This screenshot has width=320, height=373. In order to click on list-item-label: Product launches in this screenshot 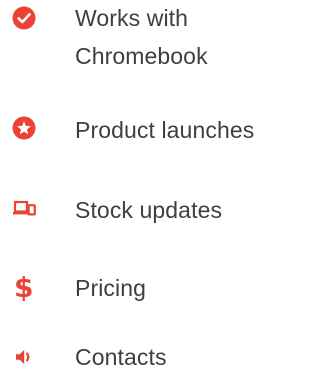, I will do `click(165, 130)`.